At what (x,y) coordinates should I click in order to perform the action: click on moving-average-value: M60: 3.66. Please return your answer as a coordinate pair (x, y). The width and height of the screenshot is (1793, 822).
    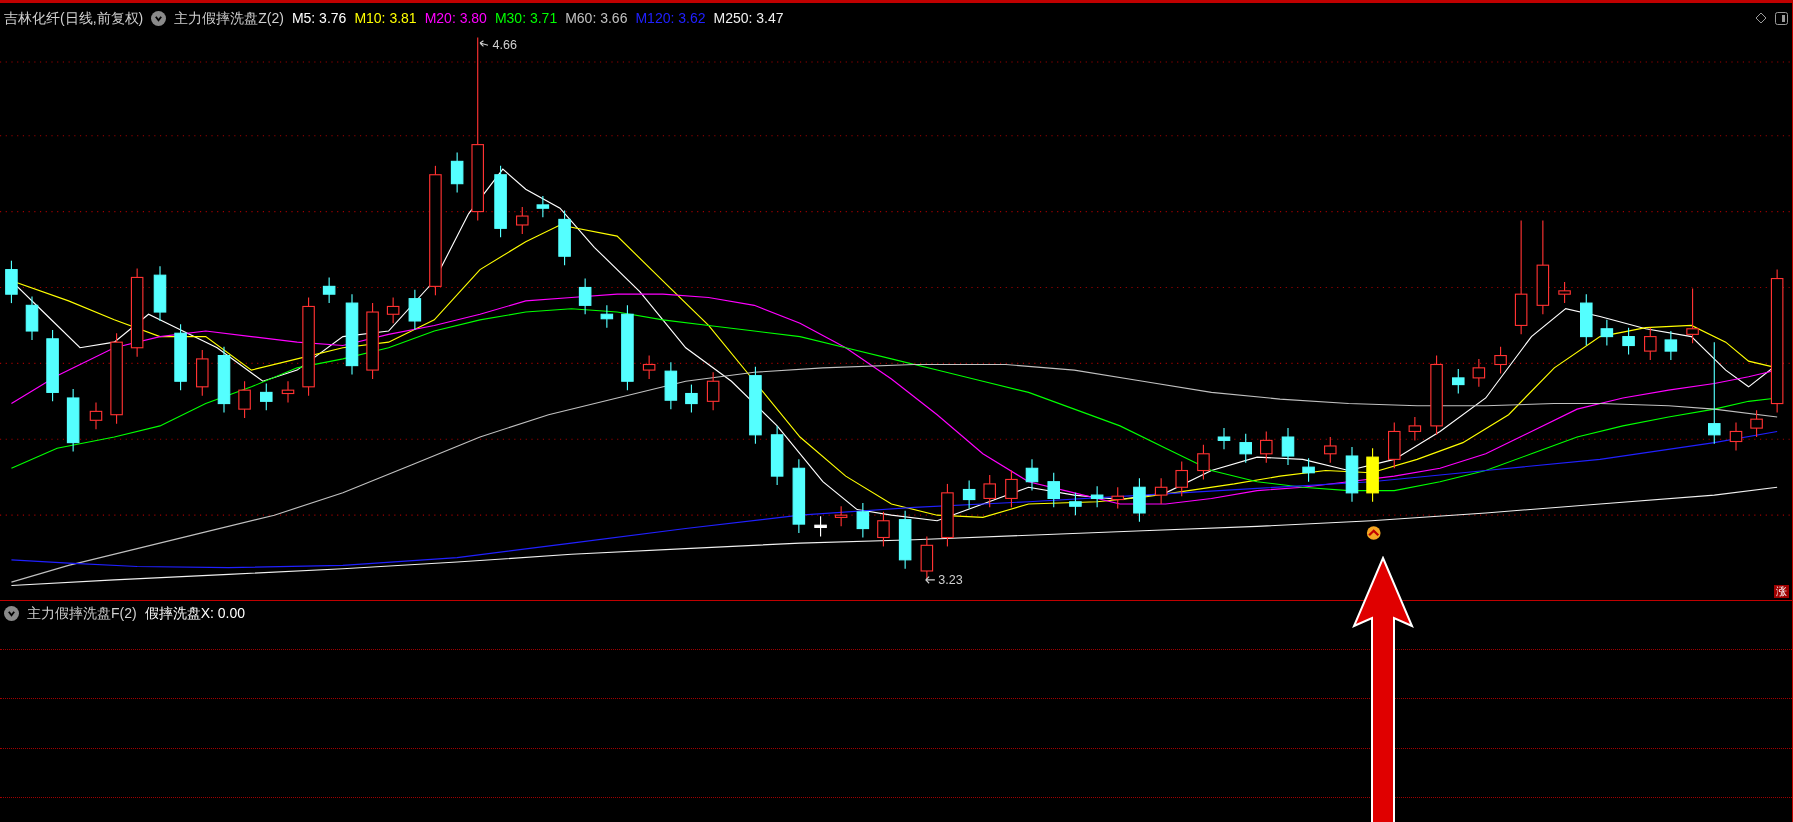
    Looking at the image, I should click on (596, 18).